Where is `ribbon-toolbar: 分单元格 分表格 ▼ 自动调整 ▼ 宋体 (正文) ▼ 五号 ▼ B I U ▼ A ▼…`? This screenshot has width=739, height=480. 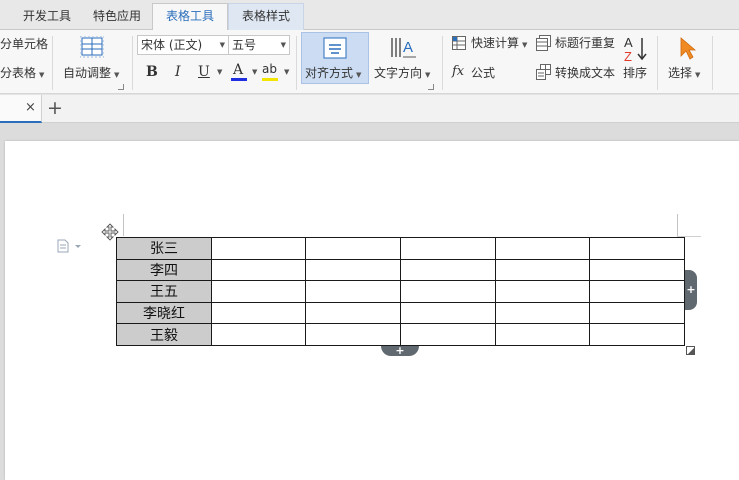
ribbon-toolbar: 分单元格 分表格 ▼ 自动调整 ▼ 宋体 (正文) ▼ 五号 ▼ B I U ▼ A ▼… is located at coordinates (369, 62).